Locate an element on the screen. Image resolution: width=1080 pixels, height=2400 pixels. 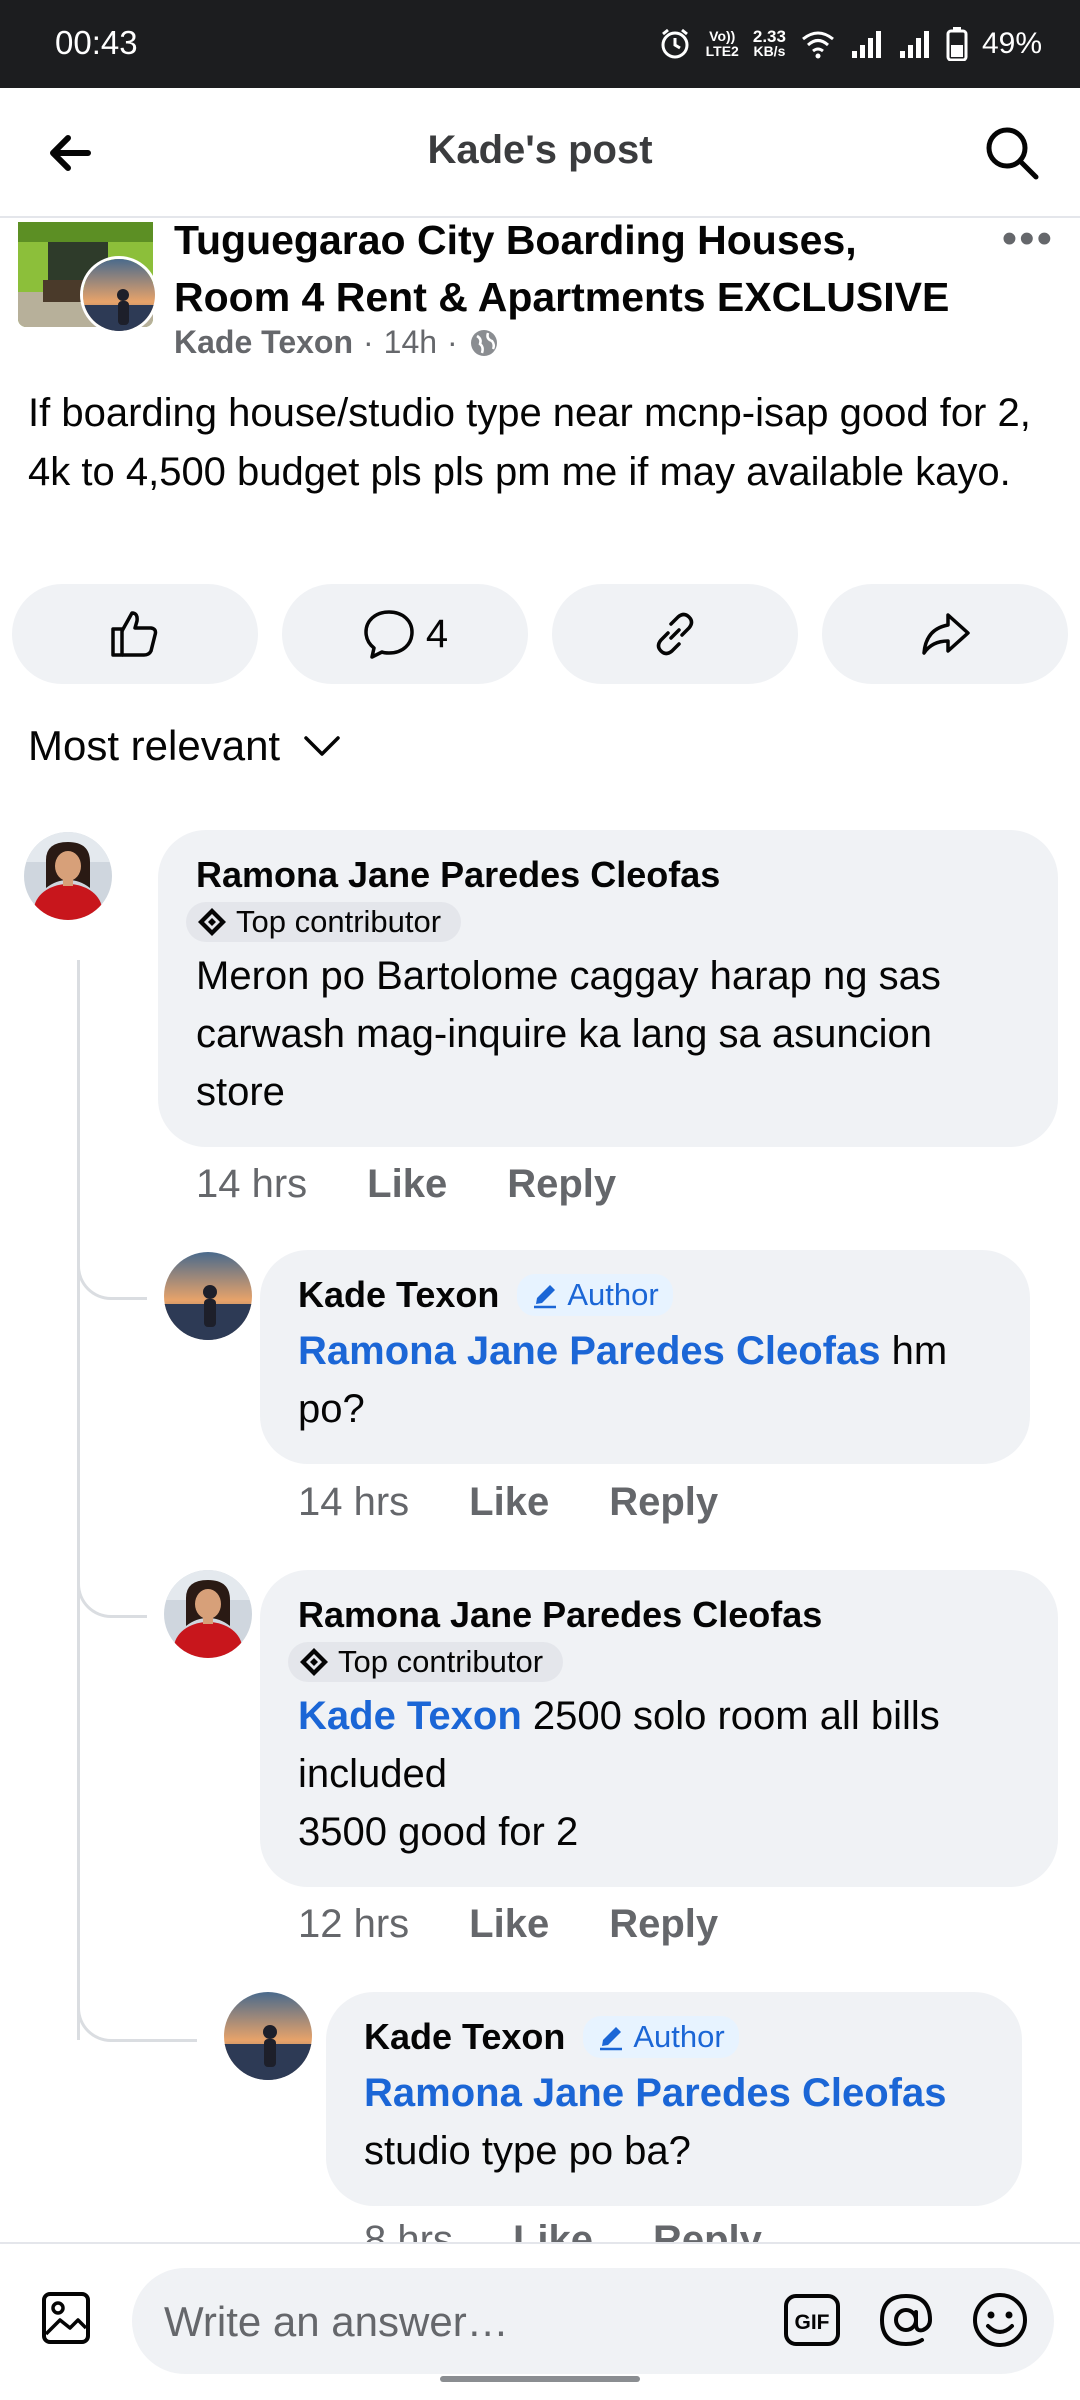
post-time: 14h is located at coordinates (410, 342).